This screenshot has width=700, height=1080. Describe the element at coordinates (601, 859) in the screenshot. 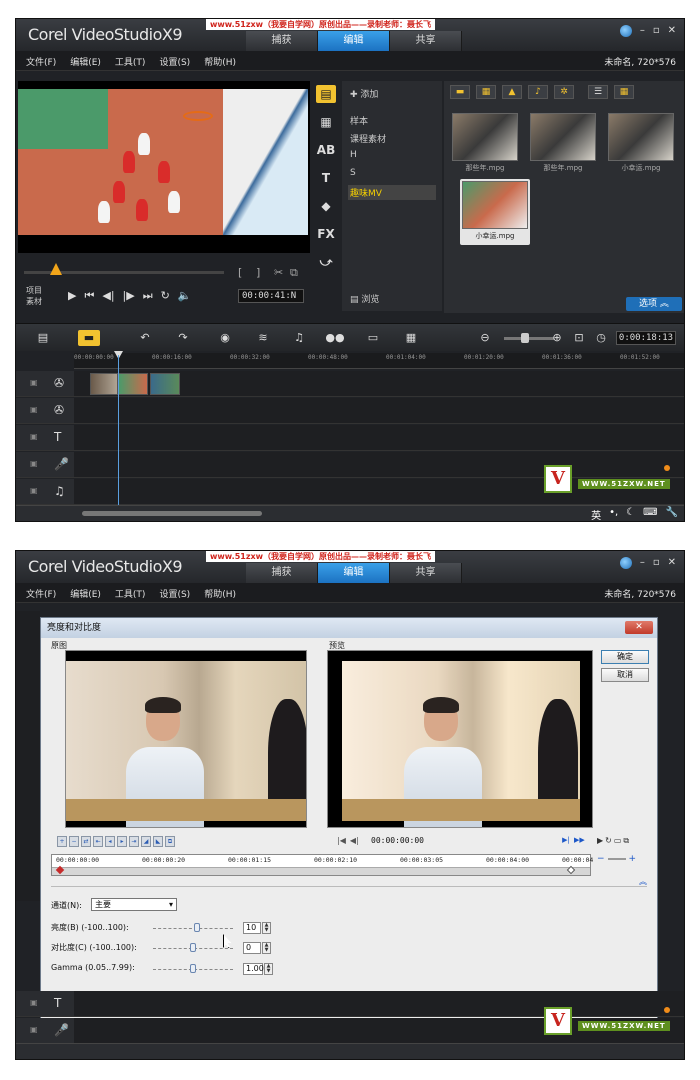

I see `zoom-out-icon: −` at that location.